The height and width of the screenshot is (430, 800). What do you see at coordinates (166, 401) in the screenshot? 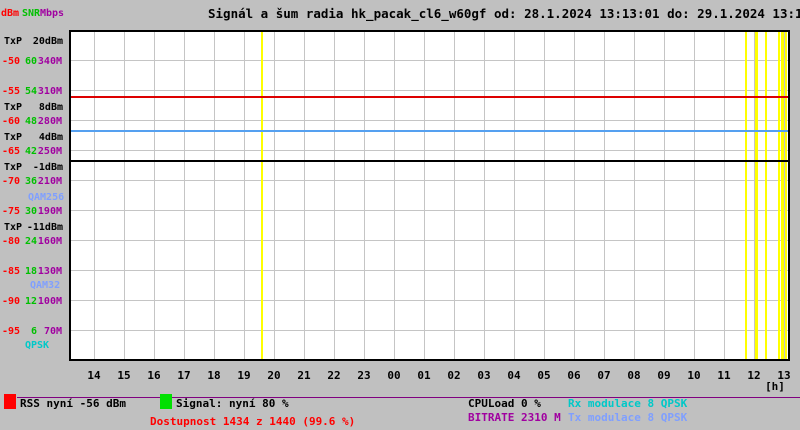
I see `signal-legend-swatch` at bounding box center [166, 401].